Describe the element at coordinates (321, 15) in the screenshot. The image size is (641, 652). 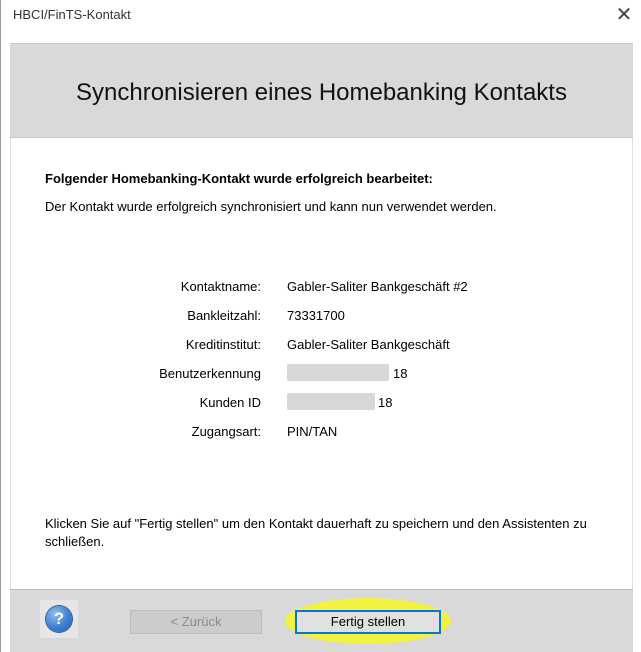
I see `title-bar: HBCI/FinTS-Kontakt ✕` at that location.